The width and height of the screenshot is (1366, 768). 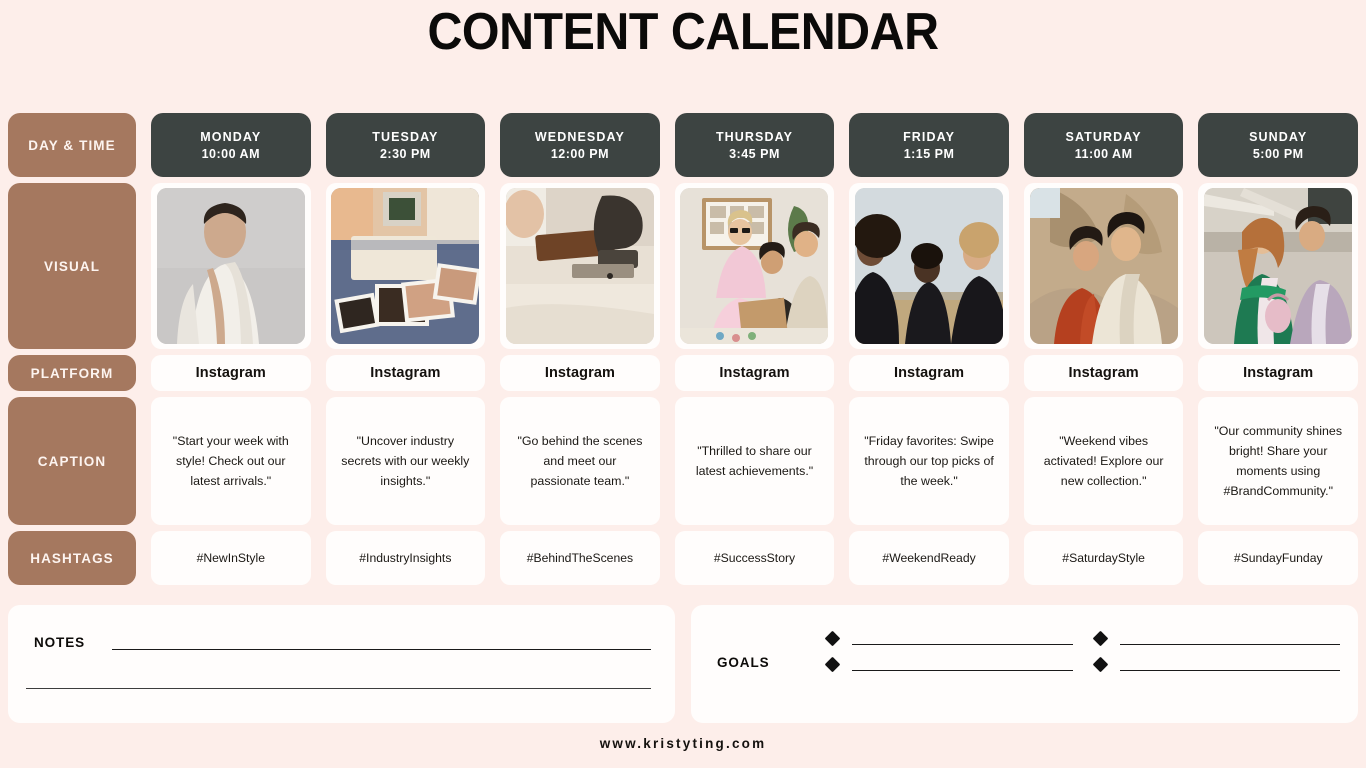 I want to click on day-name: WEDNESDAY, so click(x=579, y=136).